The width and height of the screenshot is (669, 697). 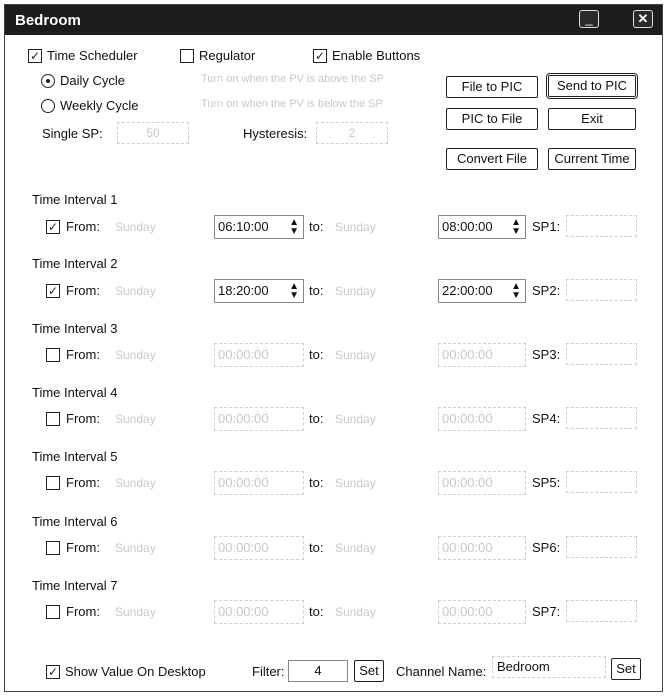 I want to click on interval-3-day-to: Sunday, so click(x=355, y=355).